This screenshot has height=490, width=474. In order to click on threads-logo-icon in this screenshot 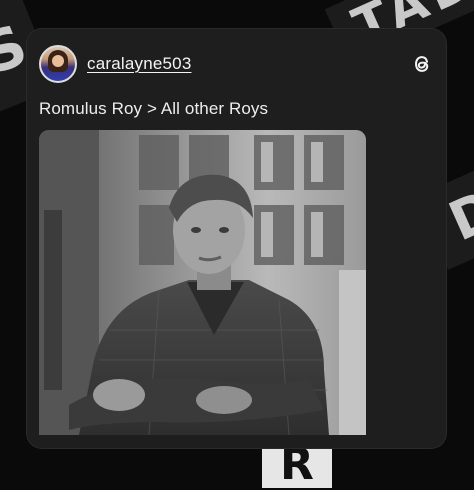, I will do `click(422, 64)`.